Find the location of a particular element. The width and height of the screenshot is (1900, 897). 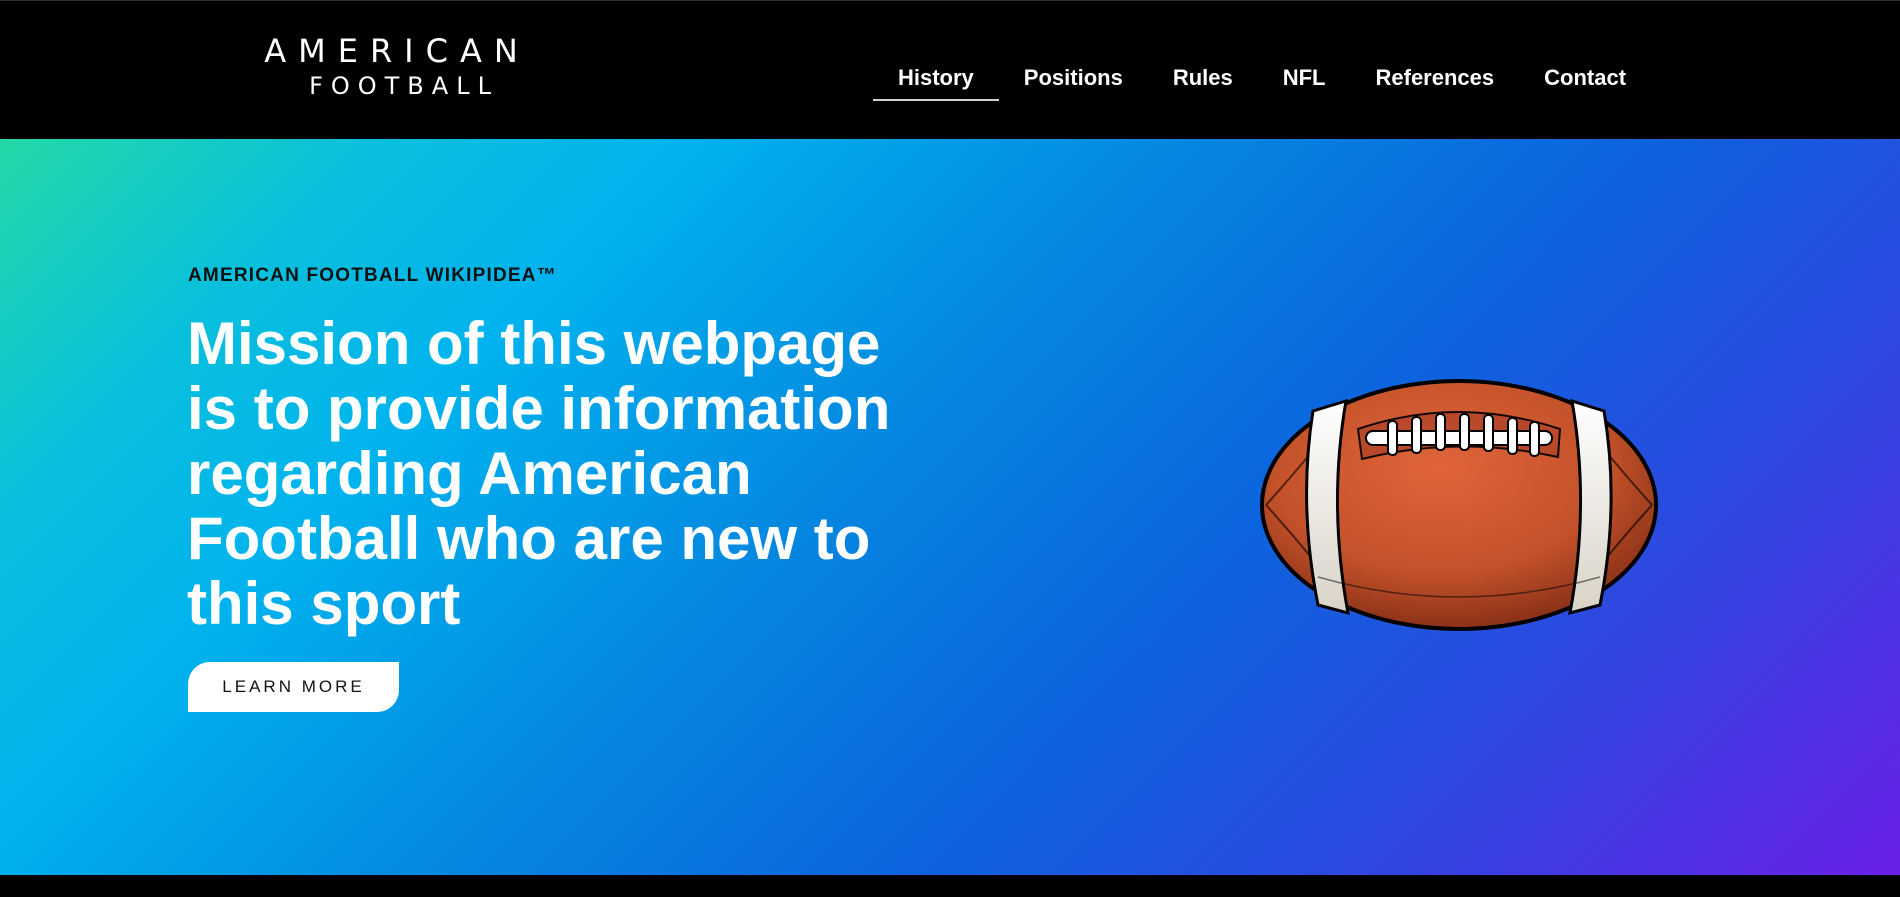

logo-line-2: FOOTBALL is located at coordinates (404, 86).